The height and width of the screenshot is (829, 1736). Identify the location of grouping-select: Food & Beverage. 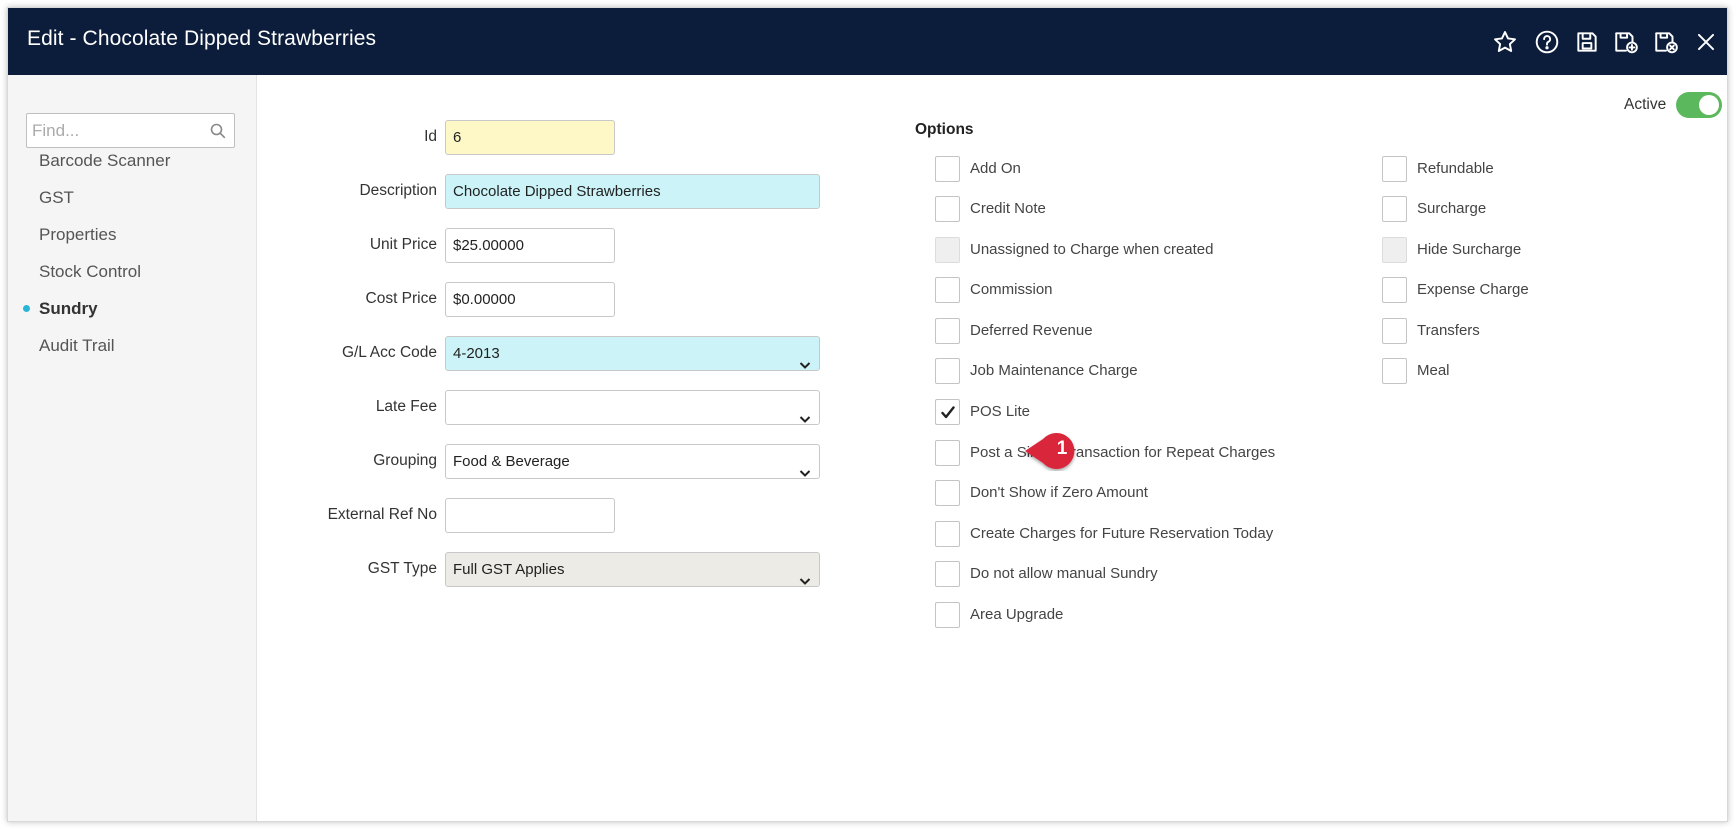
(632, 461).